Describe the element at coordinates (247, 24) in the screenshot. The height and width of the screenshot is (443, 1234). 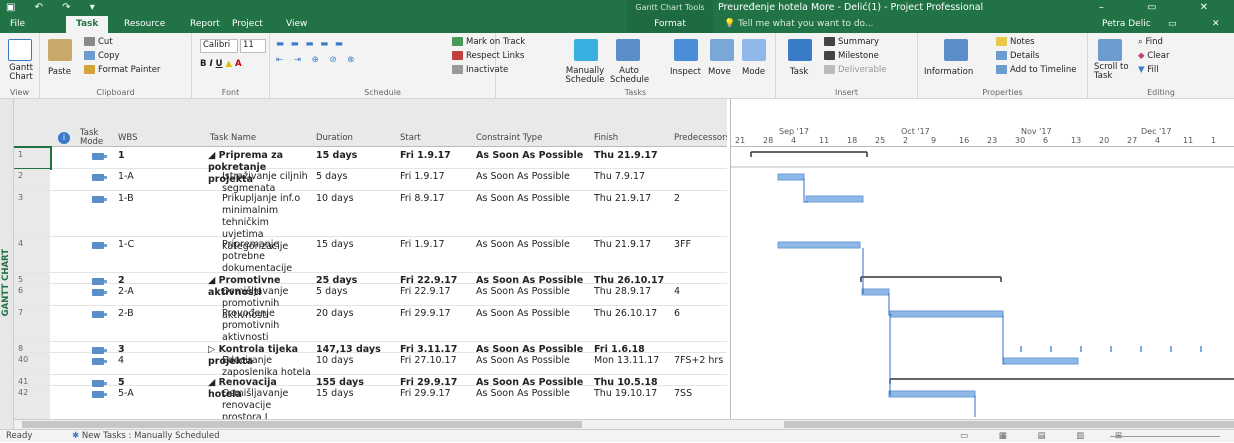
I see `tab-project: Project` at that location.